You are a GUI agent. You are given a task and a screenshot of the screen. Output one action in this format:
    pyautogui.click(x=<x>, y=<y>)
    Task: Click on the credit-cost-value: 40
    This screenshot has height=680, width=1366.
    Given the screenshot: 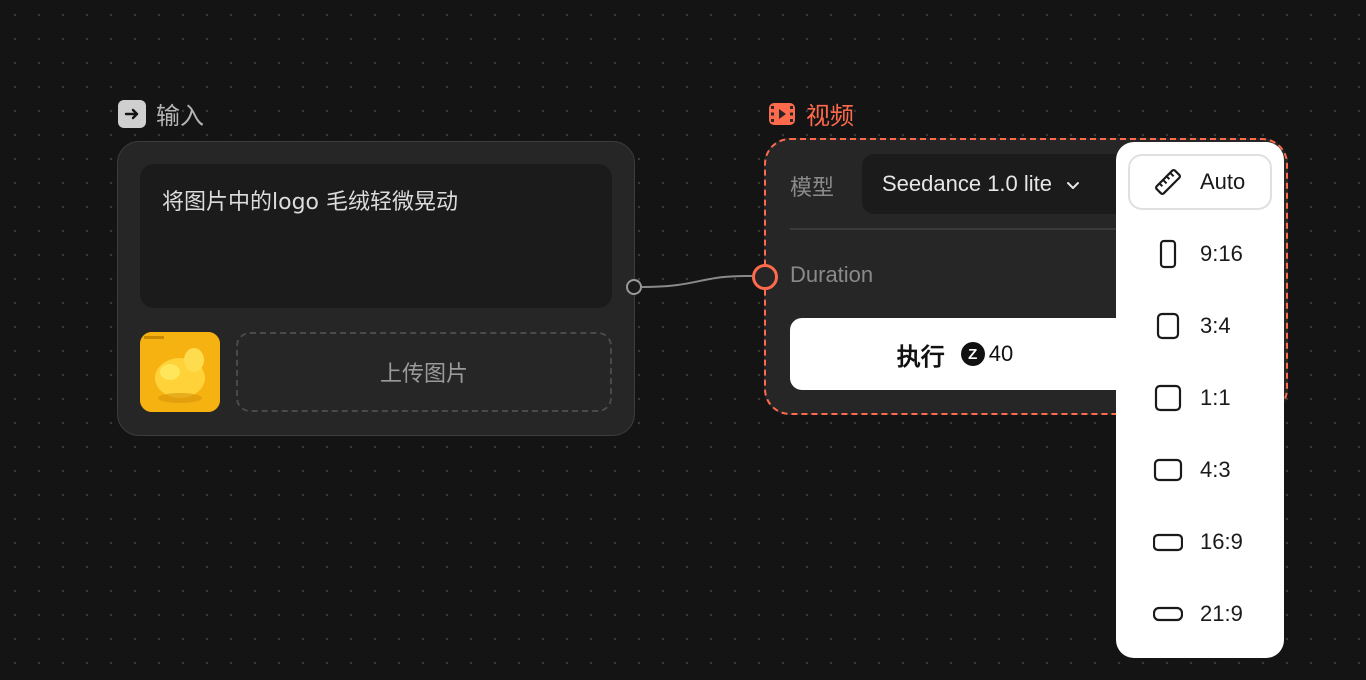 What is the action you would take?
    pyautogui.click(x=1001, y=353)
    